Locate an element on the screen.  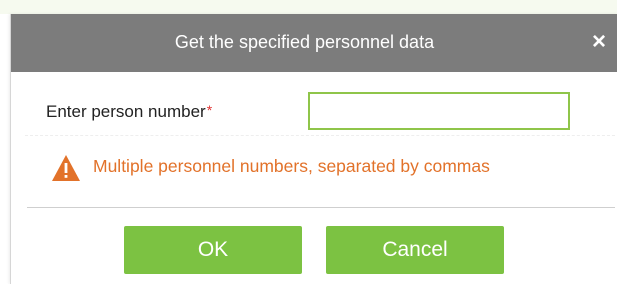
dialog-title: Get the specified personnel data is located at coordinates (304, 42).